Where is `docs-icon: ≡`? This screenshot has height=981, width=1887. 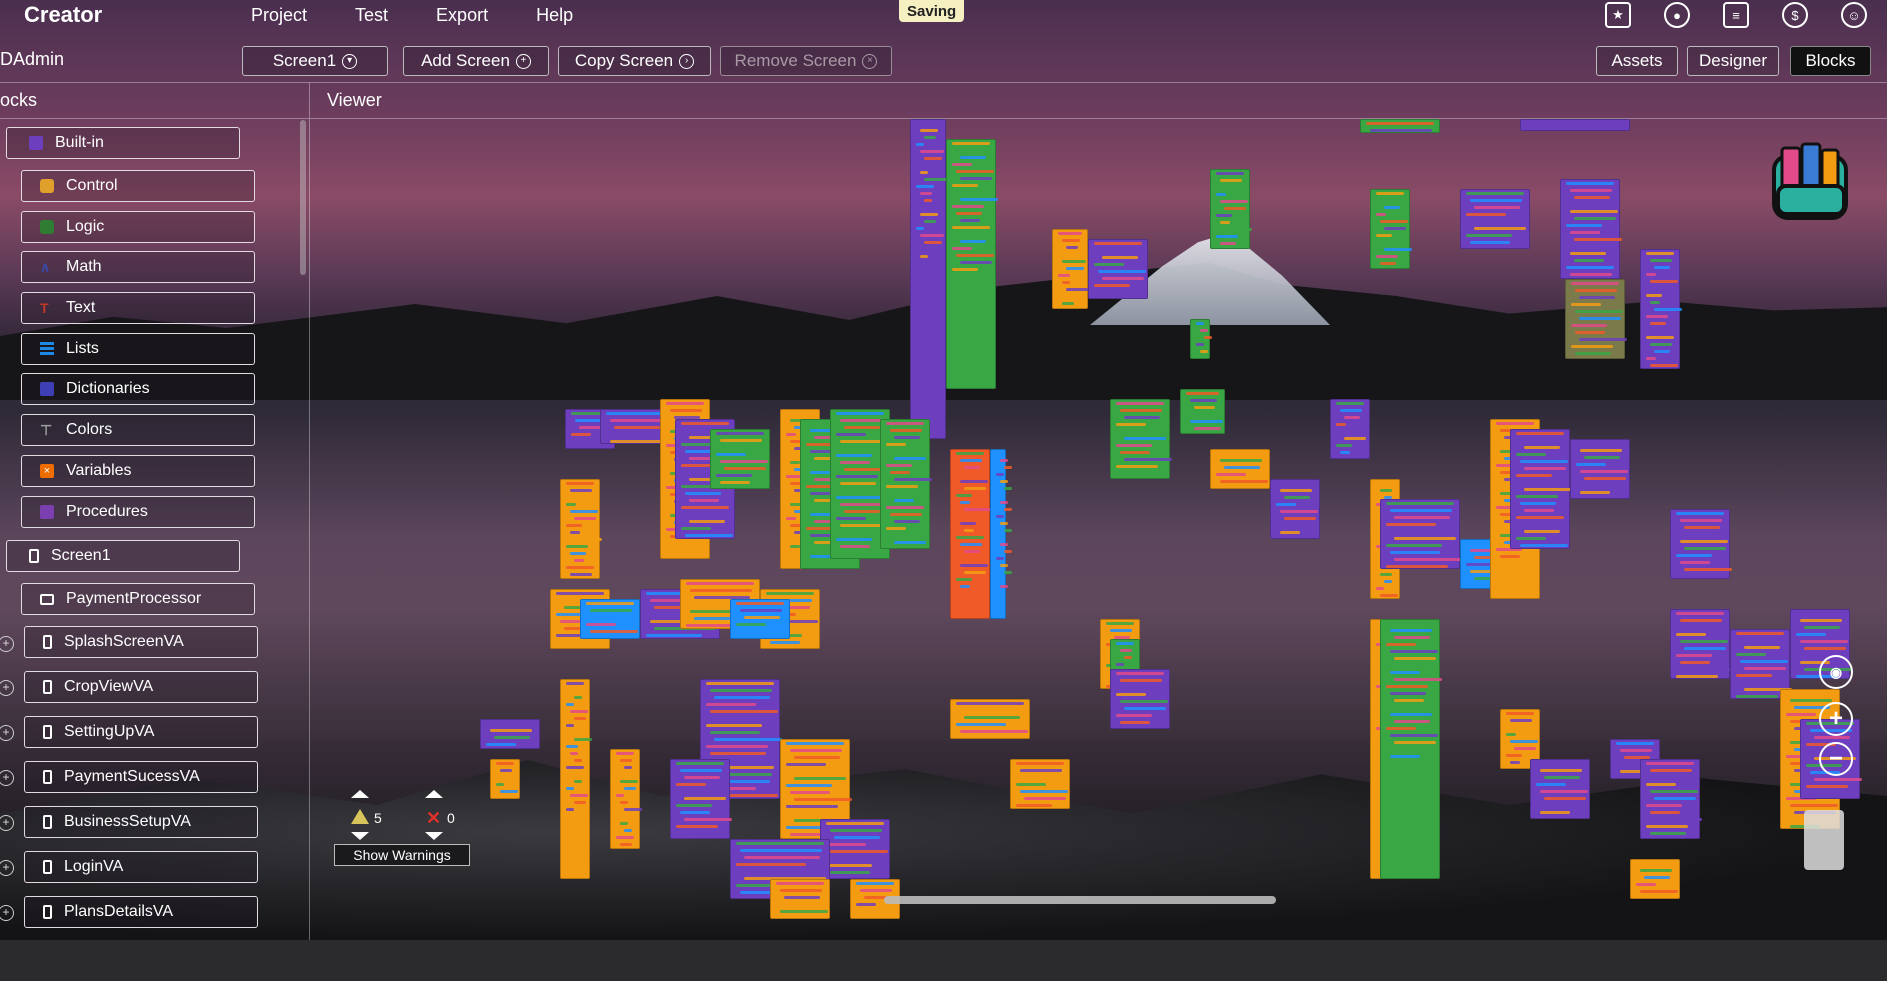
docs-icon: ≡ is located at coordinates (1736, 15).